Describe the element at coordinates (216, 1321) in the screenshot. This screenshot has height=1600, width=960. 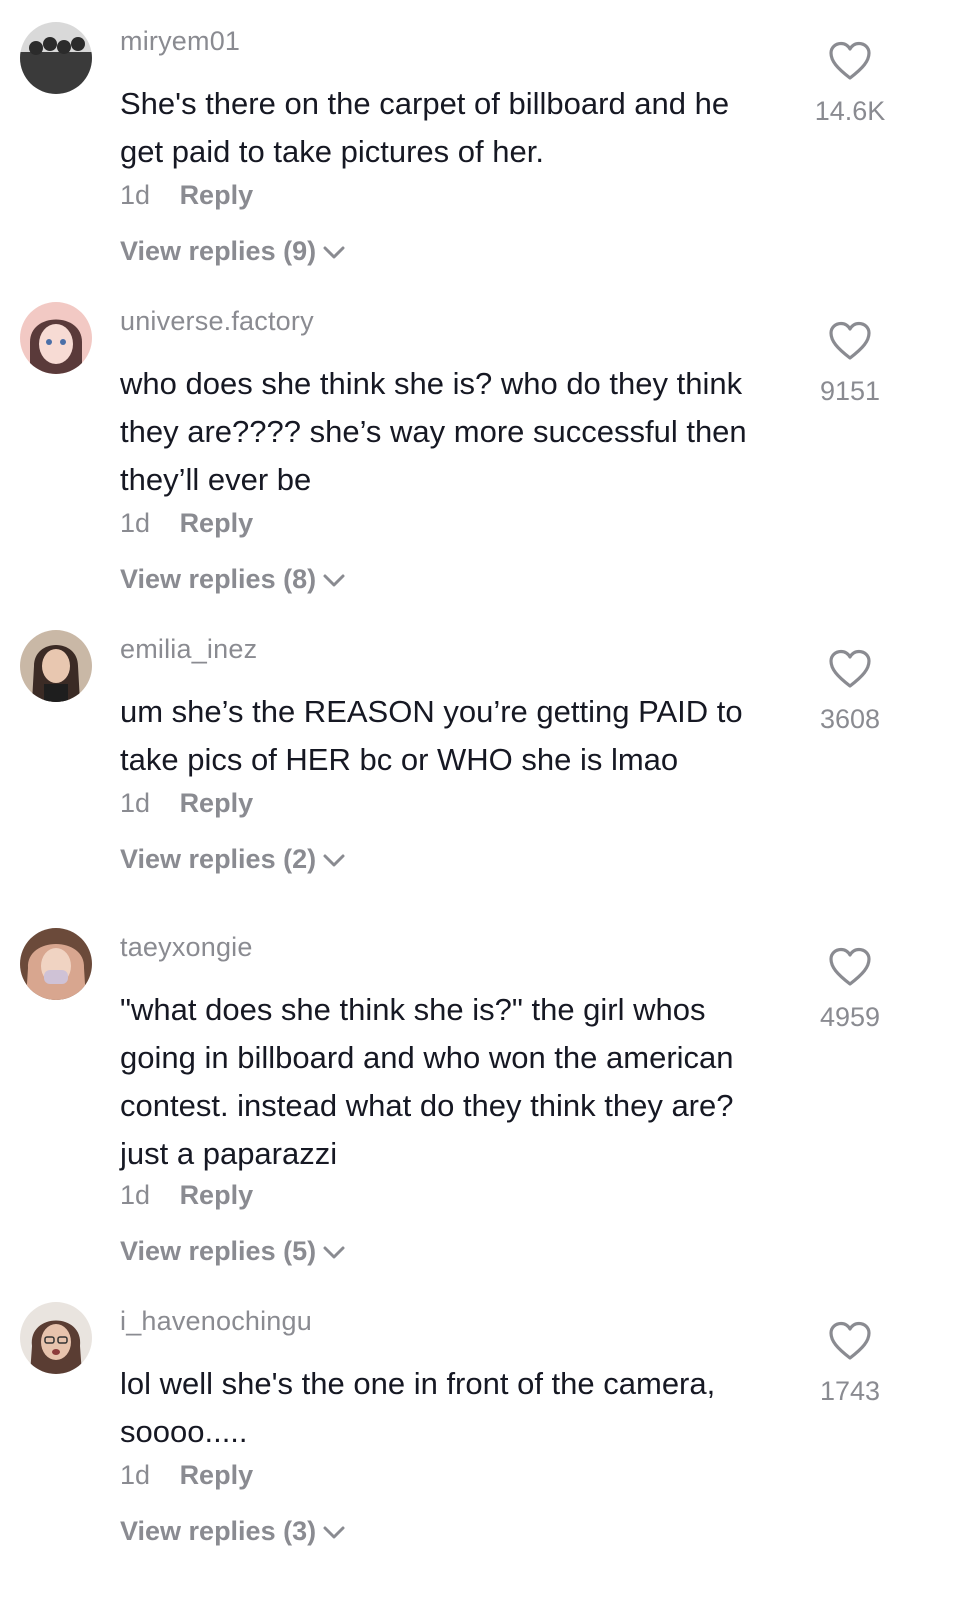
I see `comment-username: i_havenochingu` at that location.